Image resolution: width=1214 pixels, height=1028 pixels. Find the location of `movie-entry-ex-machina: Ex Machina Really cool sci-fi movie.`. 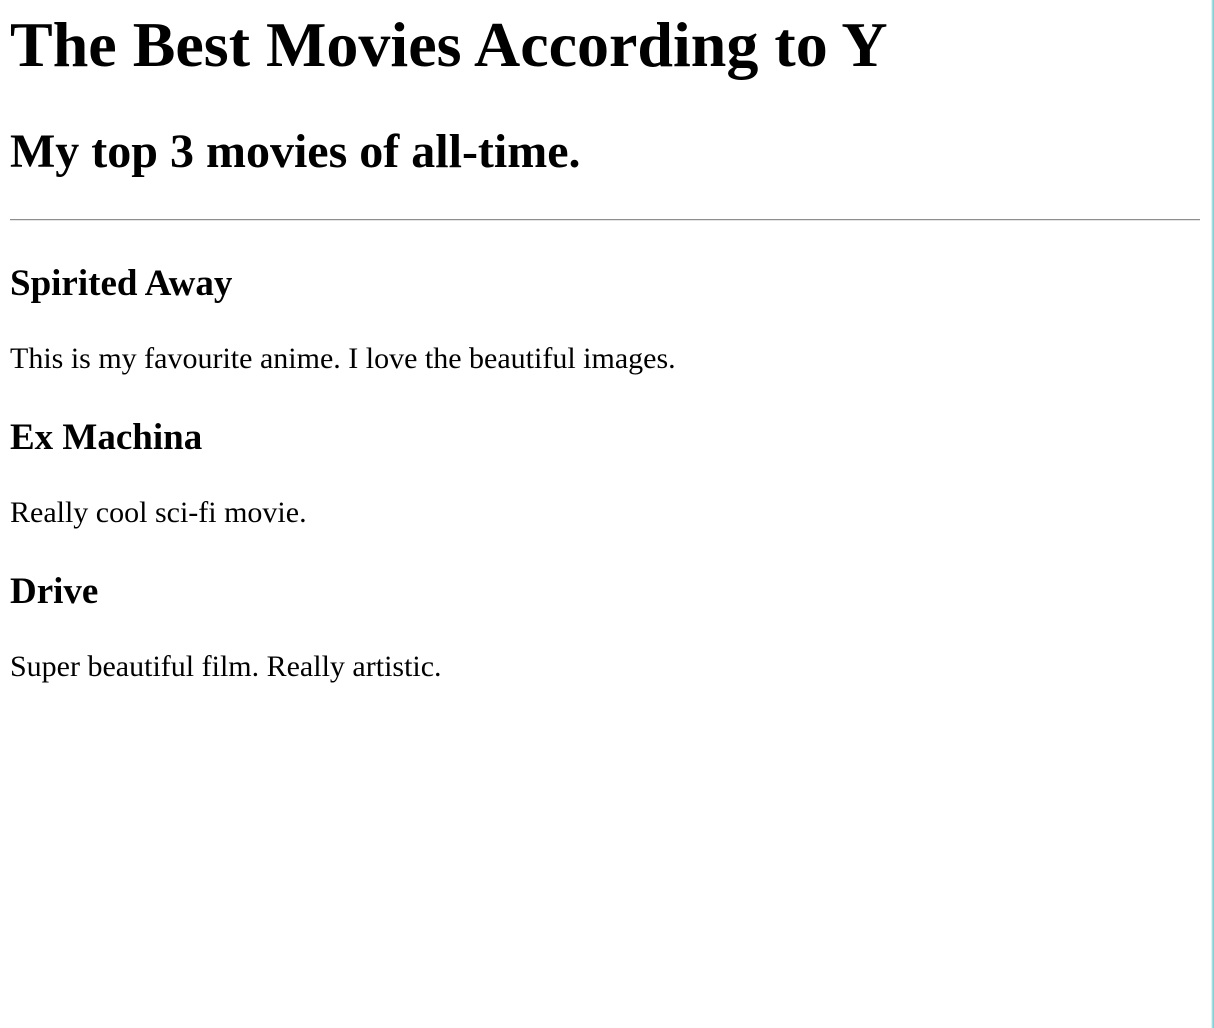

movie-entry-ex-machina: Ex Machina Really cool sci-fi movie. is located at coordinates (605, 454).